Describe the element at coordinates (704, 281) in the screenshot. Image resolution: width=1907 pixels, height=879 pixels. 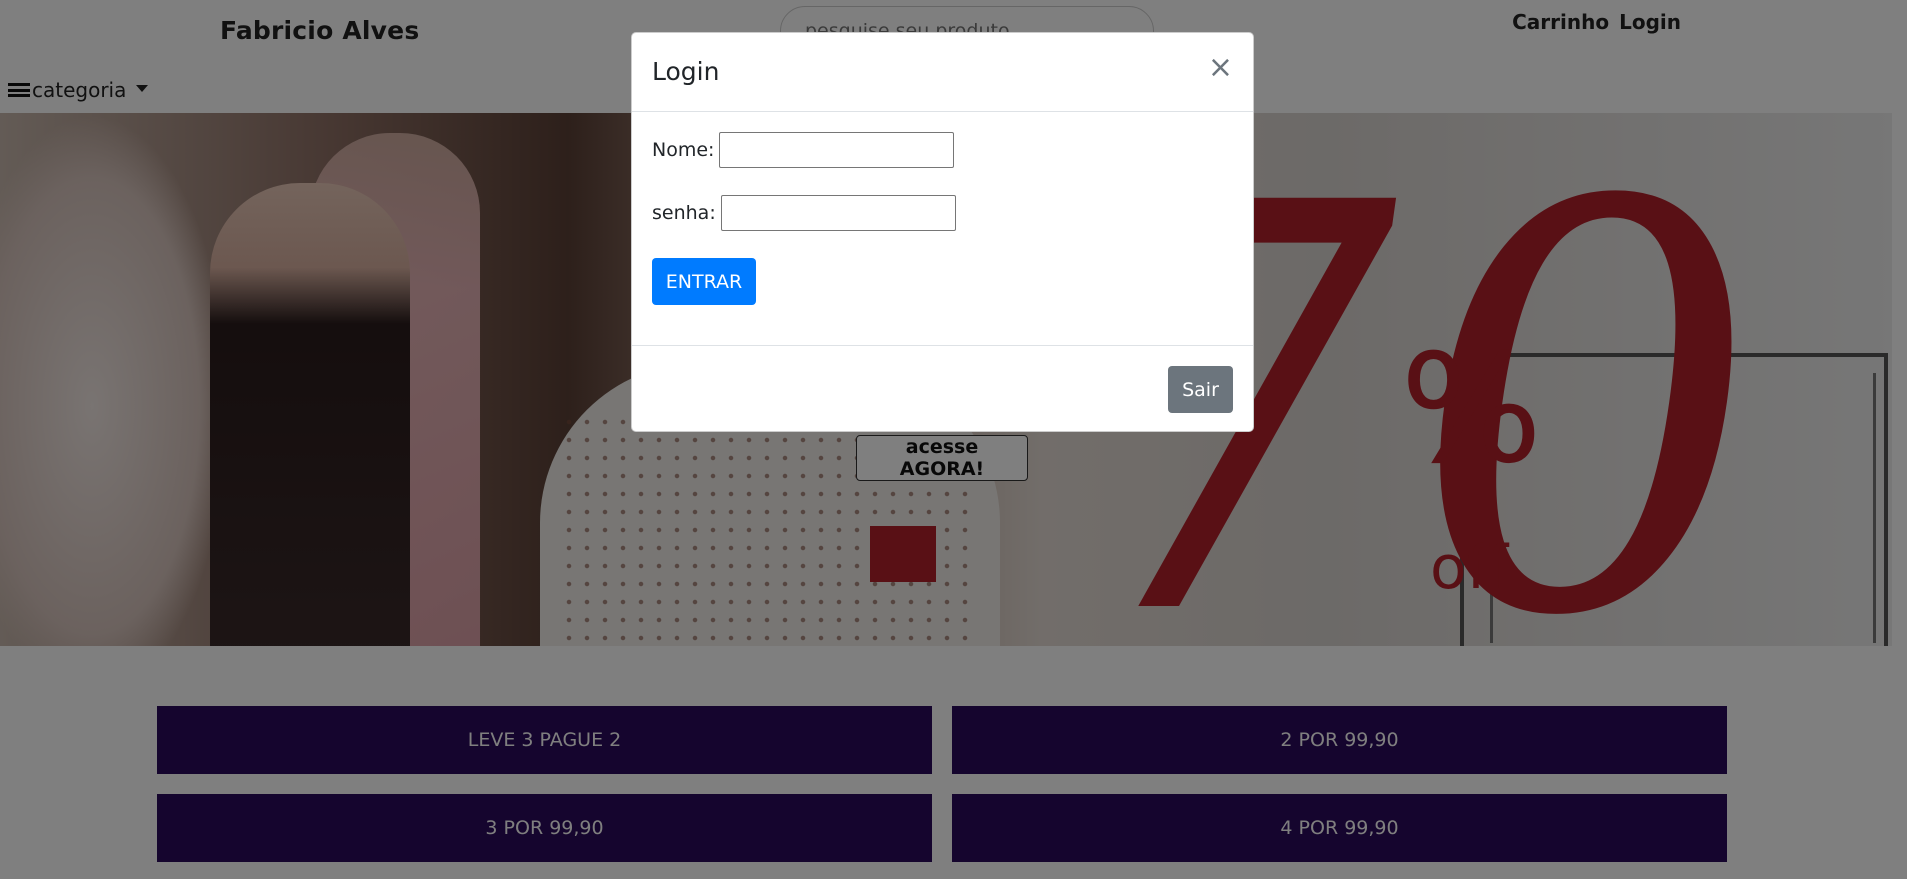
I see `login-submit-button: ENTRAR` at that location.